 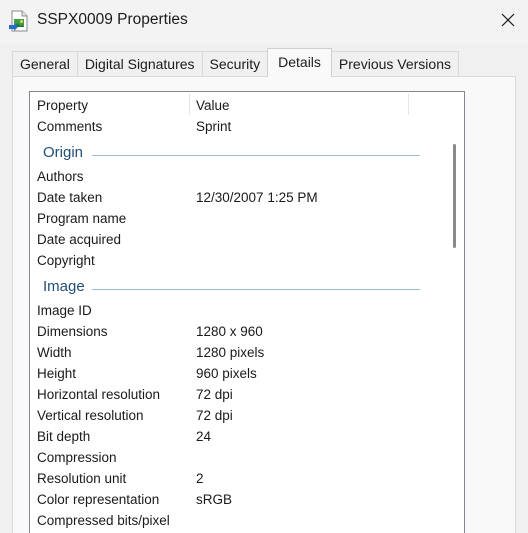 I want to click on group-title: Image, so click(x=64, y=286).